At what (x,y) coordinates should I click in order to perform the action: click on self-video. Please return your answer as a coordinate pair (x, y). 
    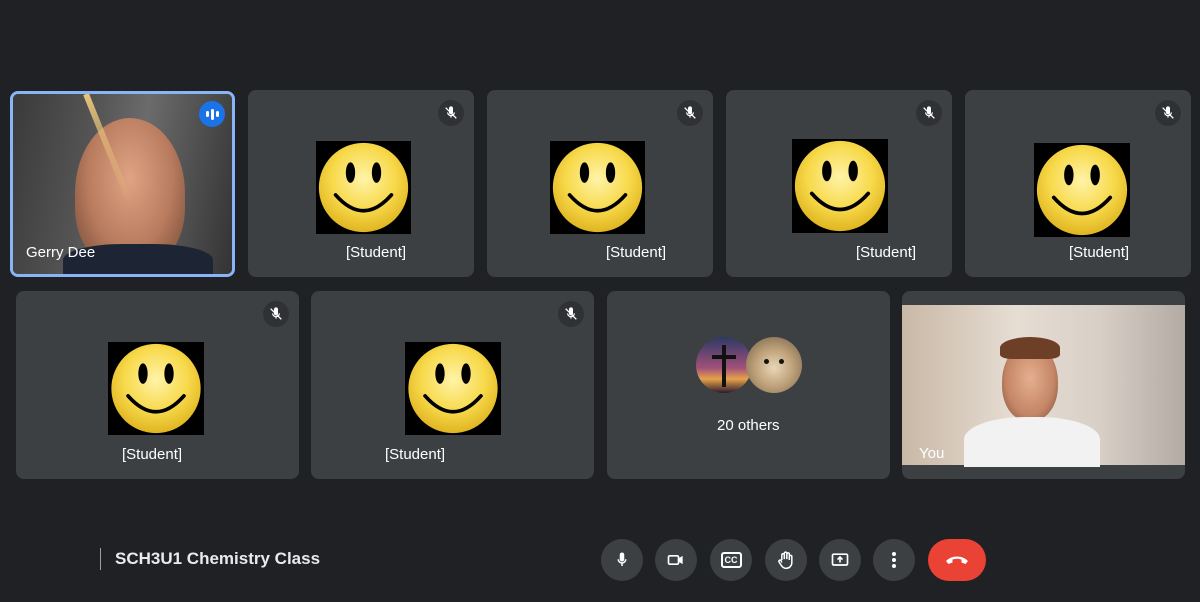
    Looking at the image, I should click on (1043, 386).